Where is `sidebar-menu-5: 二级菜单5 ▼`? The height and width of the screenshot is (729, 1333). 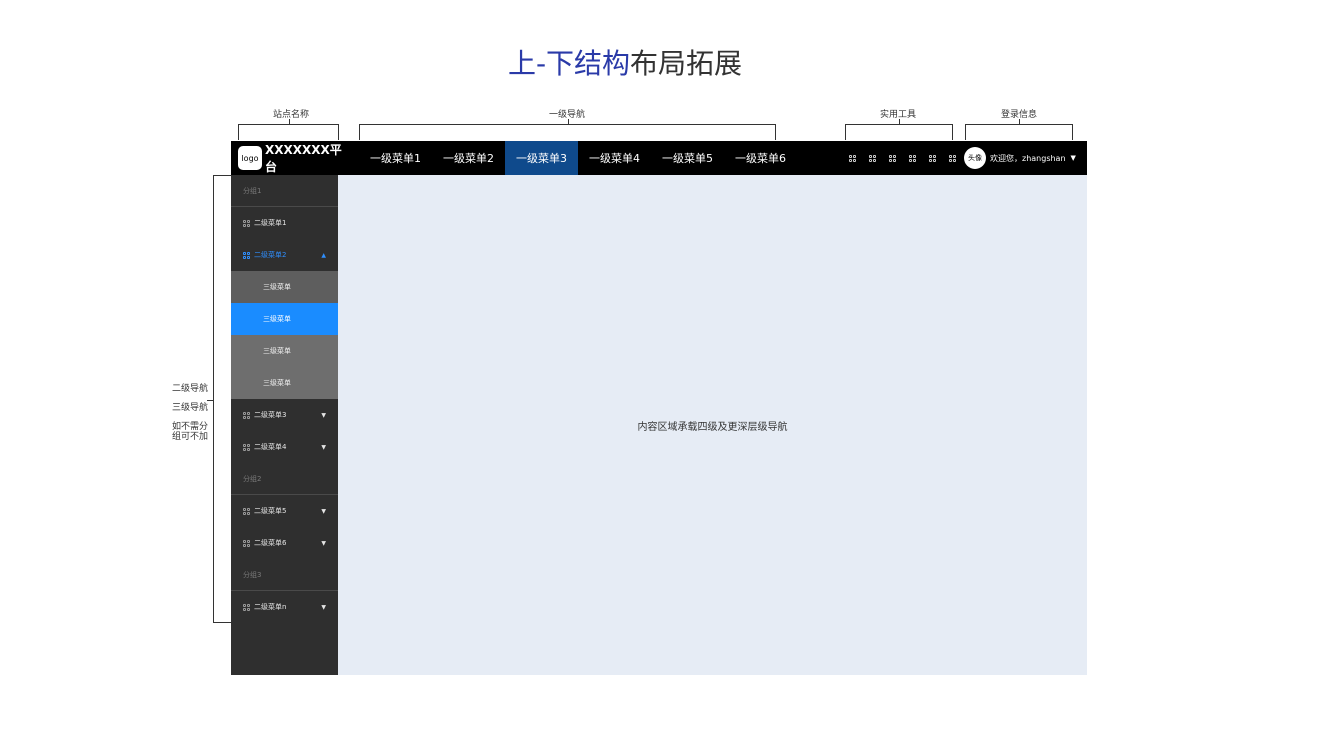
sidebar-menu-5: 二级菜单5 ▼ is located at coordinates (284, 511).